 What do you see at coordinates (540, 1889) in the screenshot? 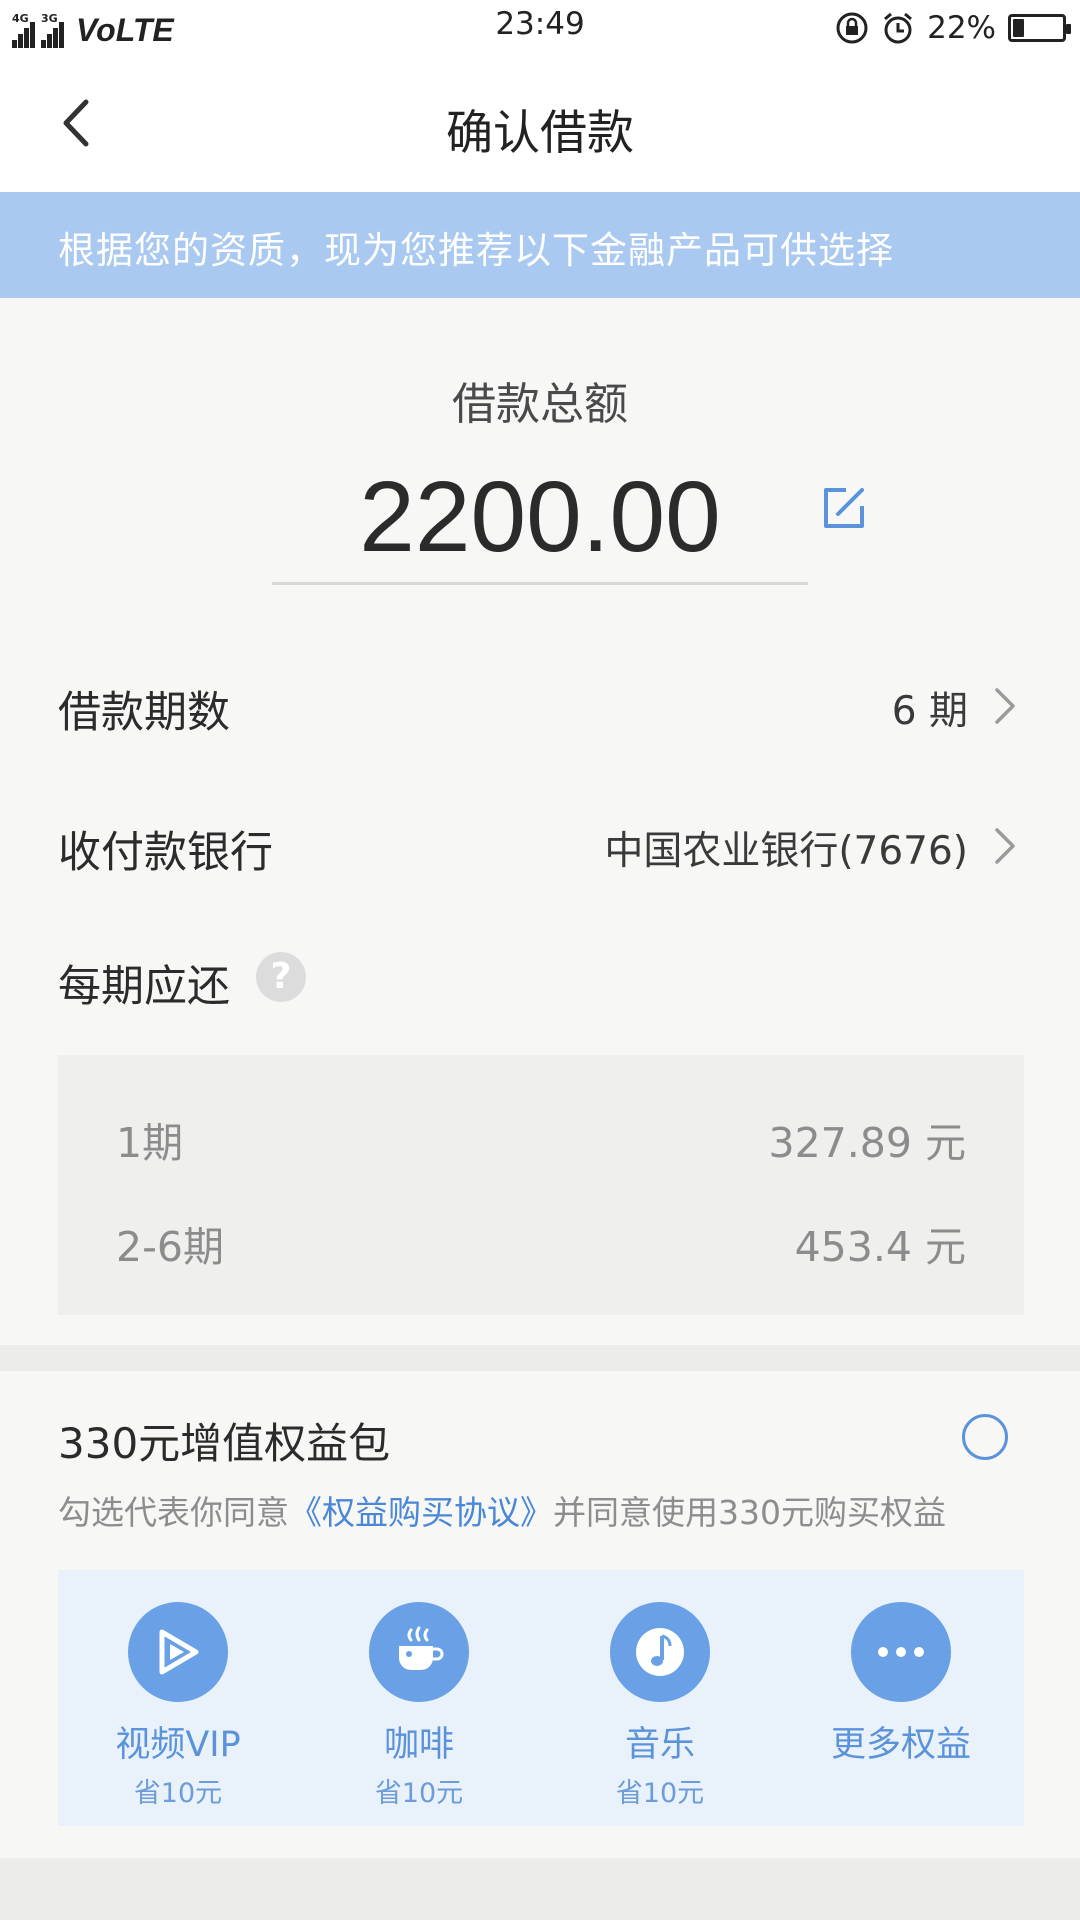
I see `bottom-divider` at bounding box center [540, 1889].